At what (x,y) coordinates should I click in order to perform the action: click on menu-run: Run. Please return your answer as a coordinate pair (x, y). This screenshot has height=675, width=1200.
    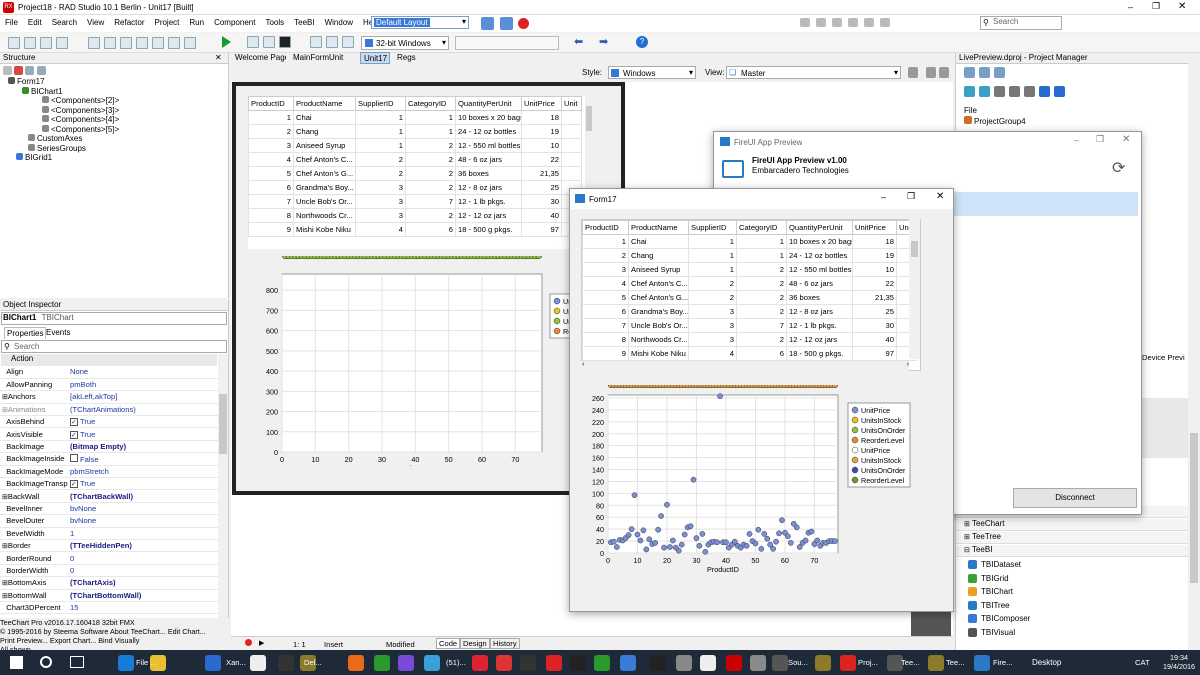
    Looking at the image, I should click on (196, 21).